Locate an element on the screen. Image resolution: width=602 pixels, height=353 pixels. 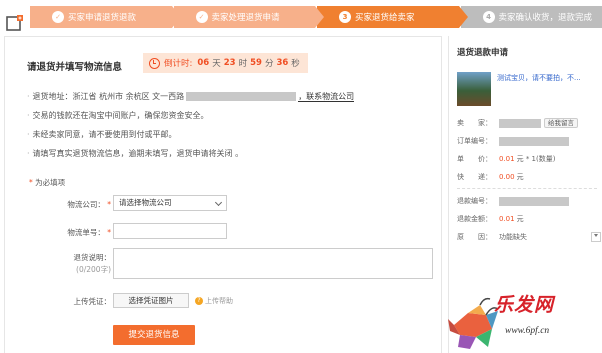
step-seller-confirm: 4 卖家确认收货，退款完成 is located at coordinates (531, 17).